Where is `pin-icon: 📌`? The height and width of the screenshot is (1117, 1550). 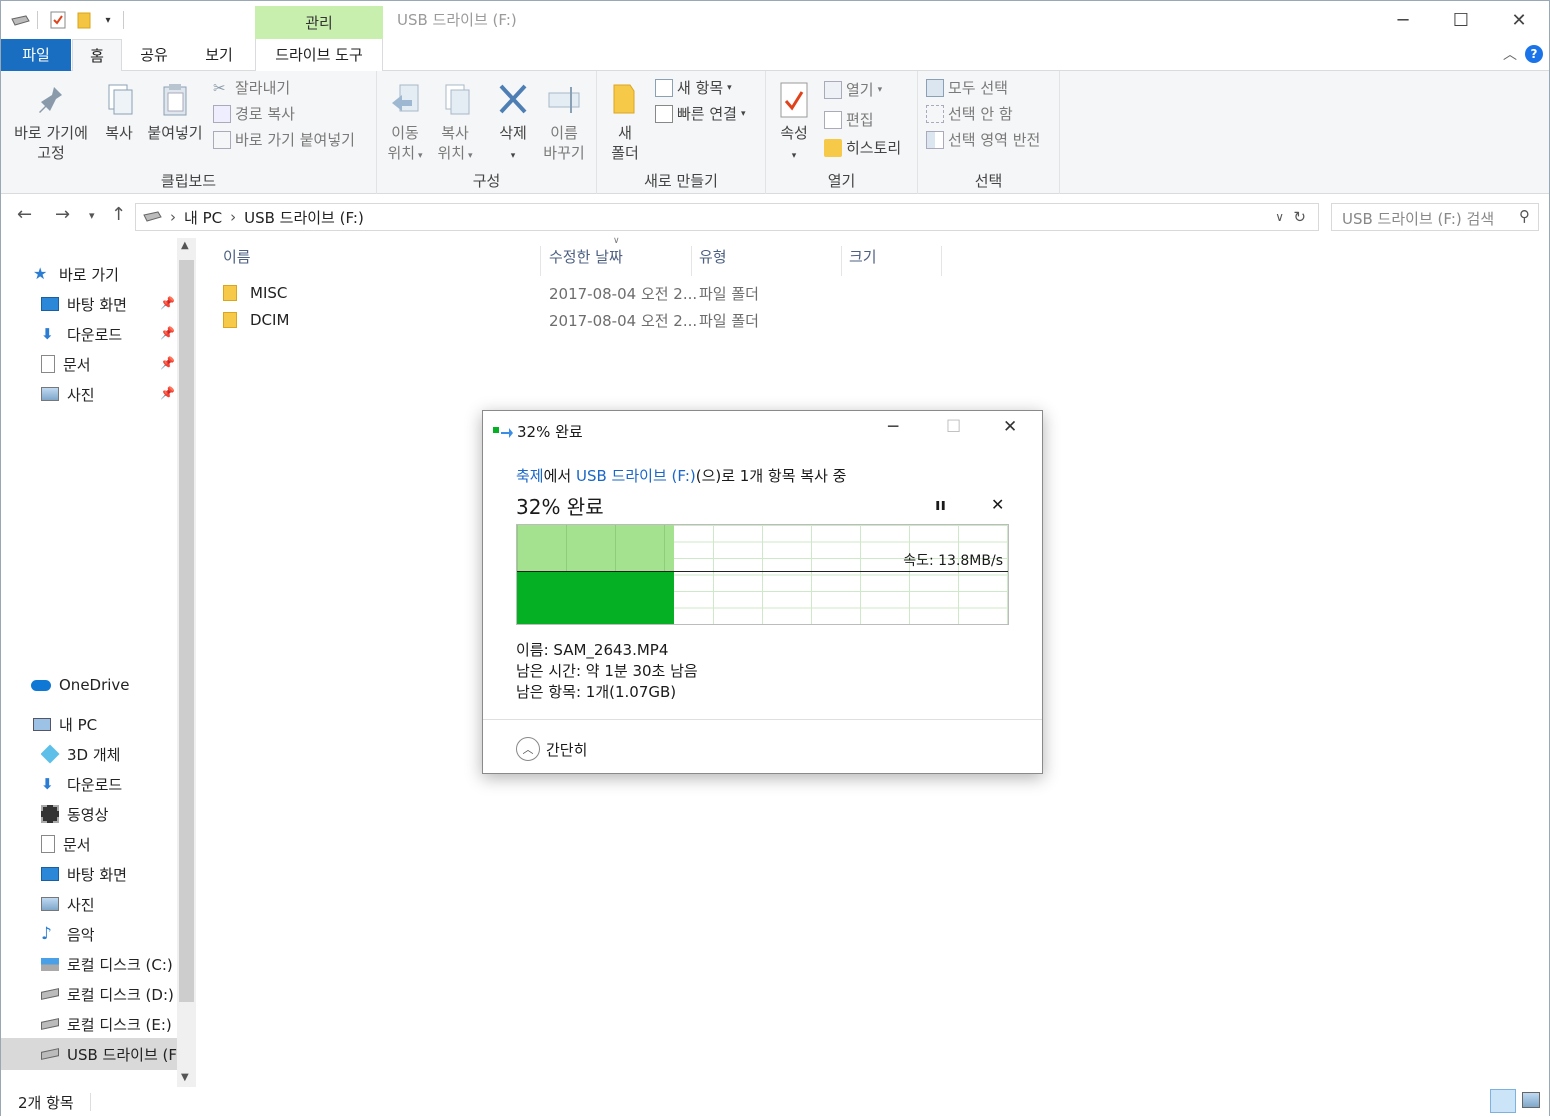 pin-icon: 📌 is located at coordinates (167, 393).